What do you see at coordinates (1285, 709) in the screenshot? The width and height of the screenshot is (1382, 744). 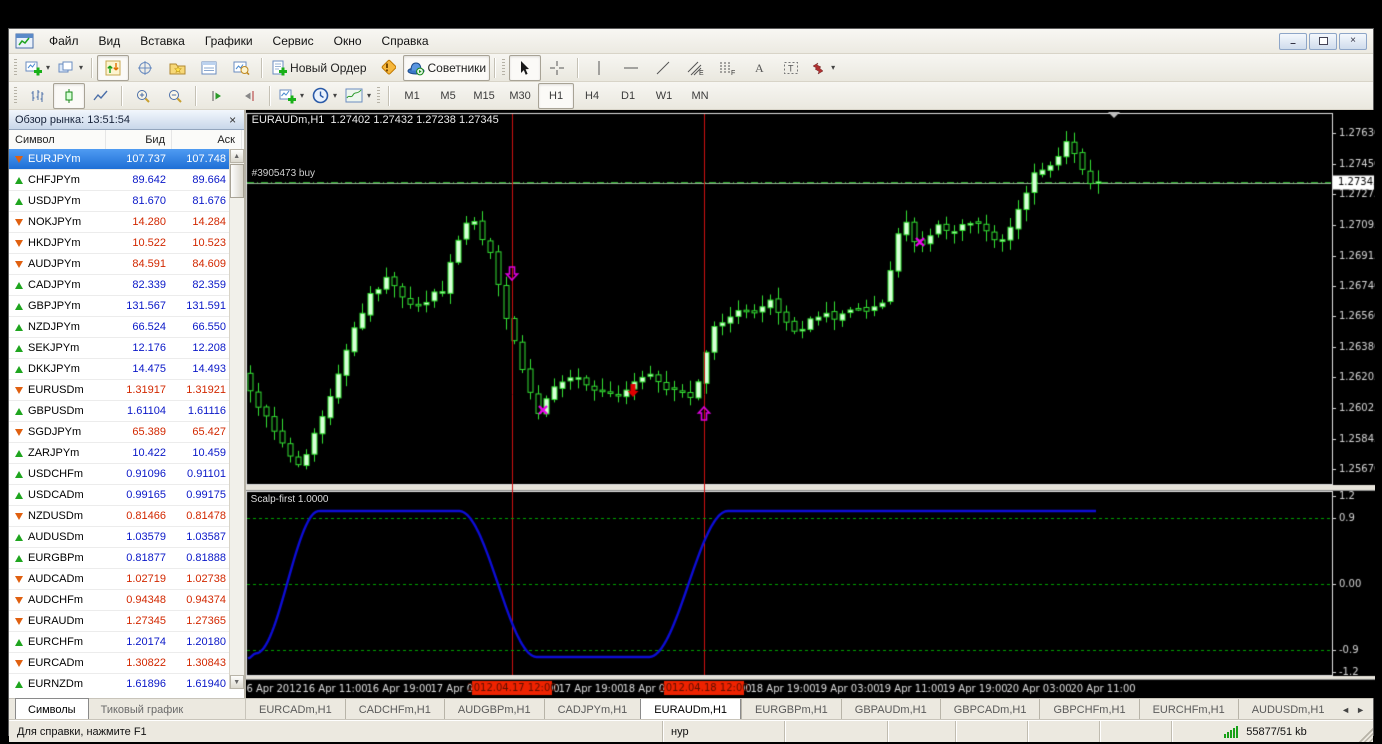 I see `chart-tab: AUDUSDm,H1` at bounding box center [1285, 709].